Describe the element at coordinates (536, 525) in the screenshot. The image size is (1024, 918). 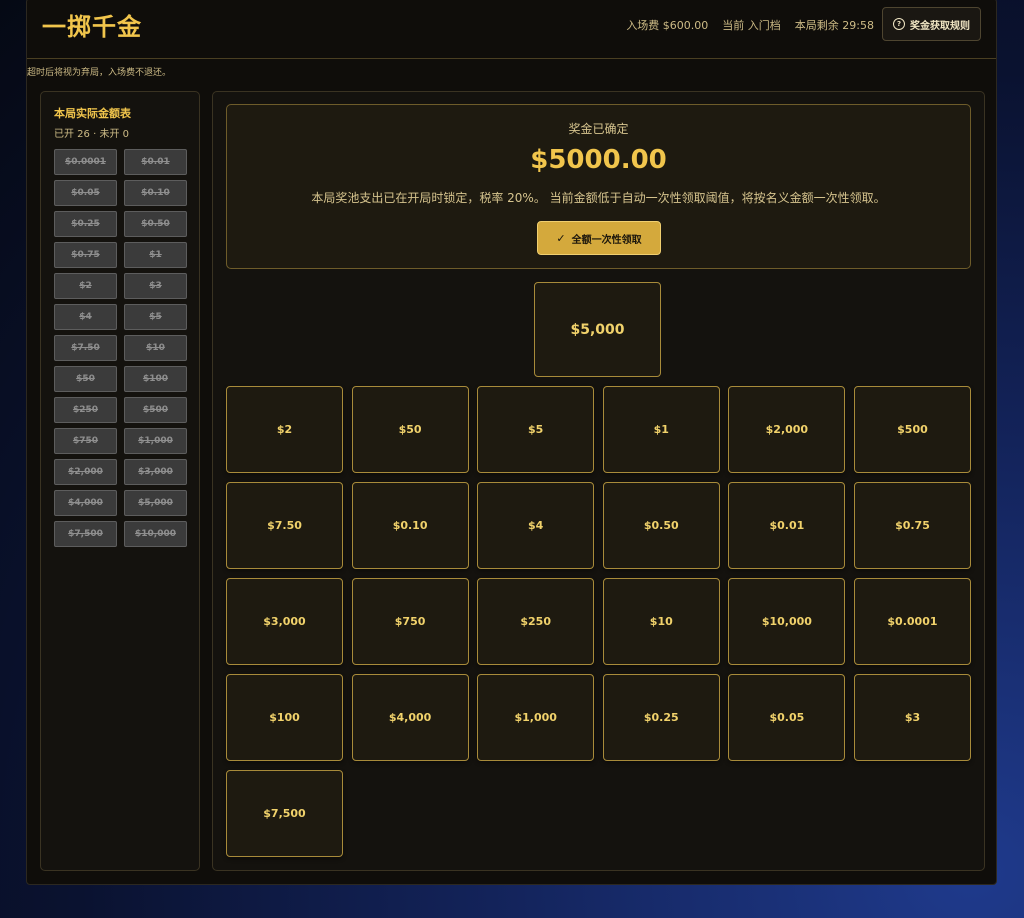
I see `case: $4` at that location.